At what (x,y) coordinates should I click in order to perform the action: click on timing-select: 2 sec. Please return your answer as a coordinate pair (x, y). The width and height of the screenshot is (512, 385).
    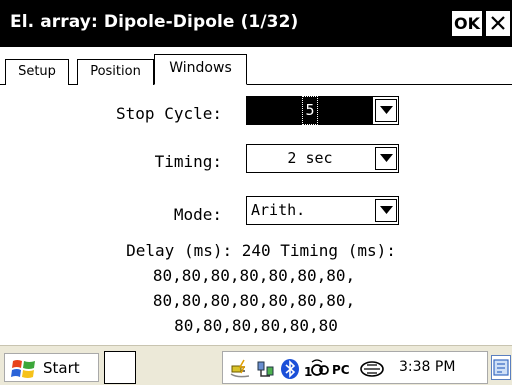
    Looking at the image, I should click on (322, 158).